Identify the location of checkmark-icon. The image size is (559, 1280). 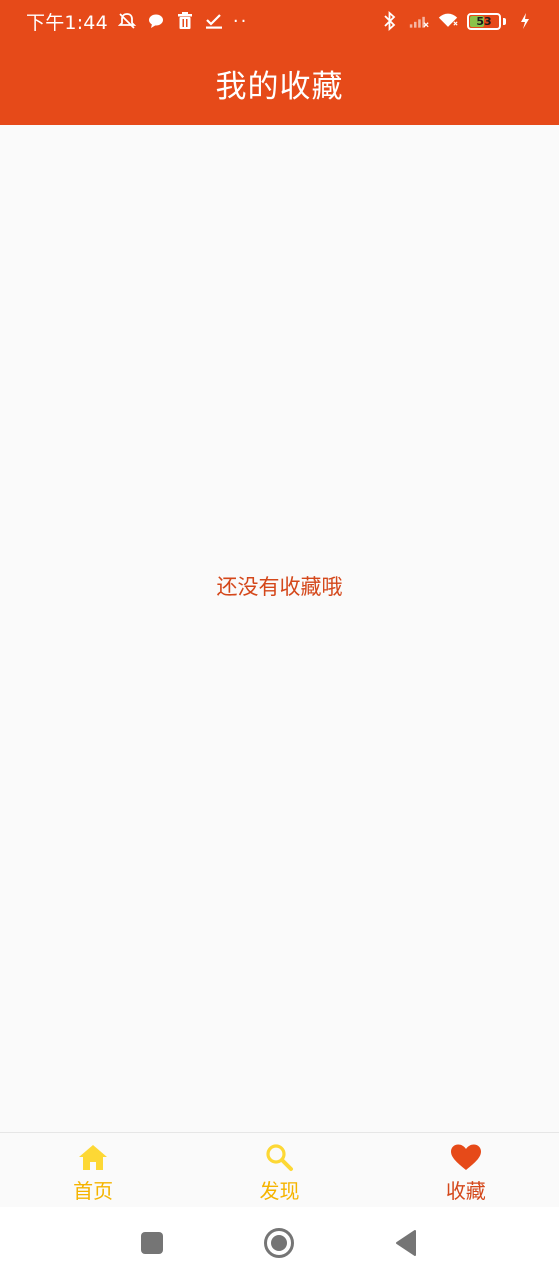
(214, 21).